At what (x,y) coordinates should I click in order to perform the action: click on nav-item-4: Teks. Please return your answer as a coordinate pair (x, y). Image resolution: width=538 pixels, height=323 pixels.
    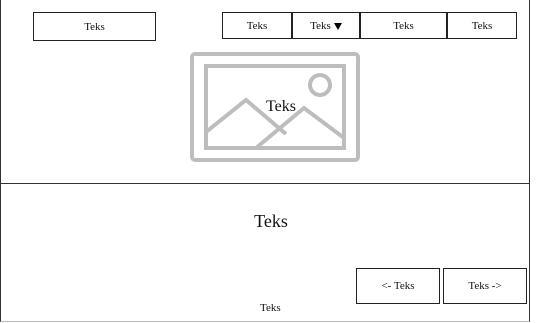
    Looking at the image, I should click on (482, 25).